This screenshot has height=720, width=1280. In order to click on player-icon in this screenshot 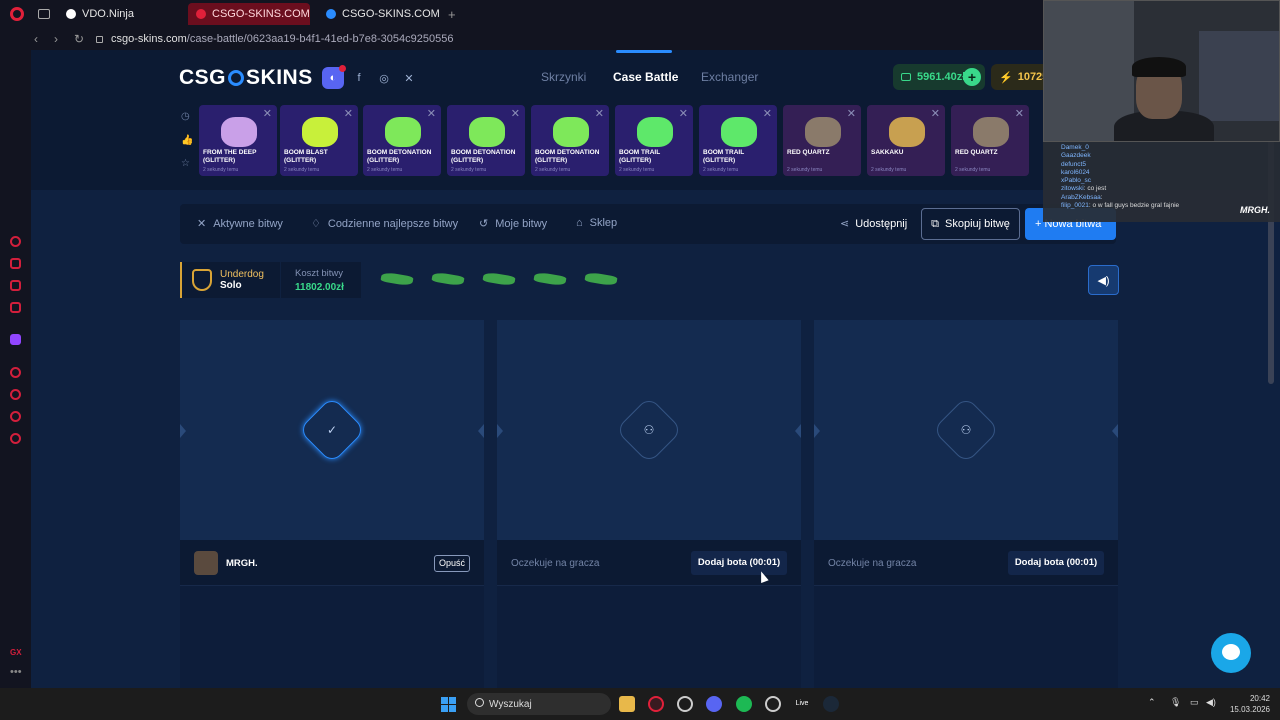, I will do `click(15, 372)`.